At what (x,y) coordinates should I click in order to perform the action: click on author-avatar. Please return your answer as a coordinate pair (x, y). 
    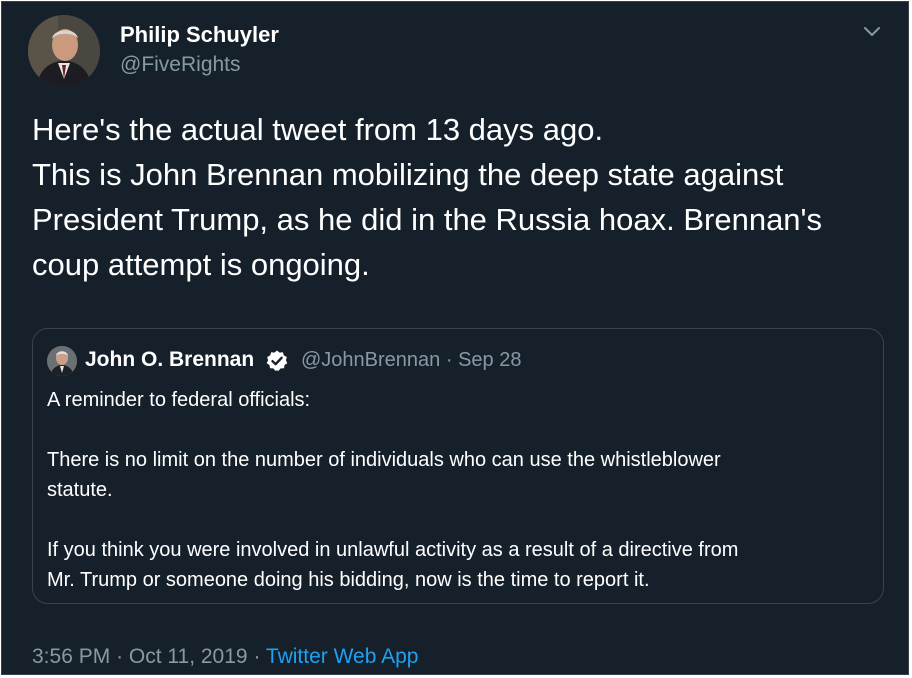
    Looking at the image, I should click on (64, 51).